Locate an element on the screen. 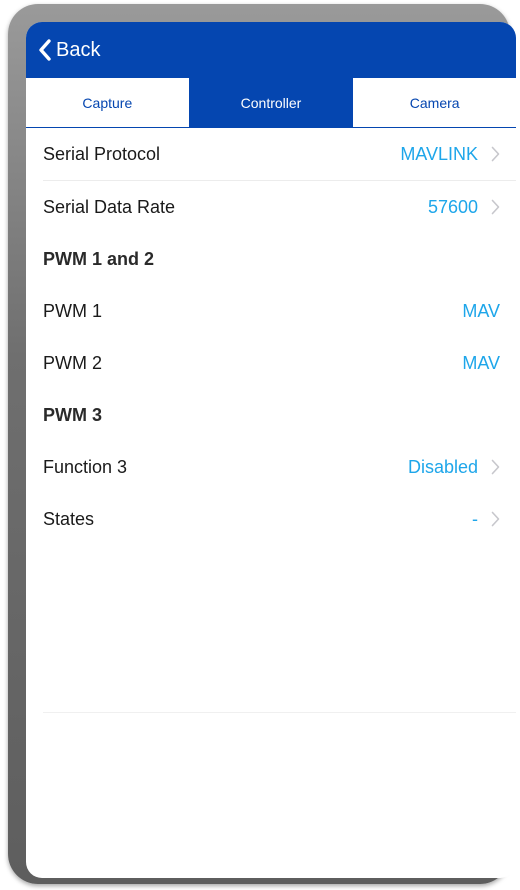  serial-data-rate-value: 57600 is located at coordinates (452, 206).